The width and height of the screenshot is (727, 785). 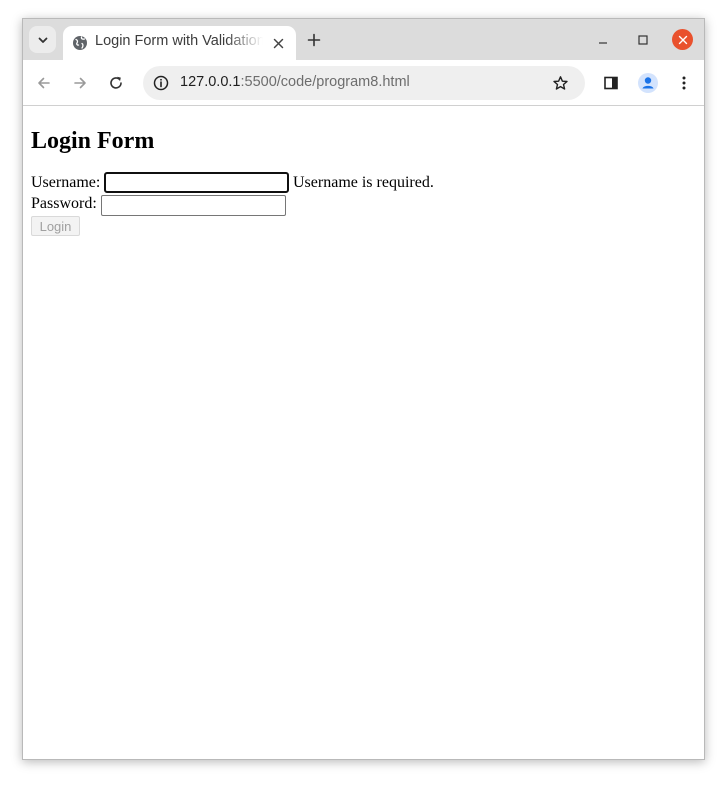 I want to click on reload-button, so click(x=116, y=83).